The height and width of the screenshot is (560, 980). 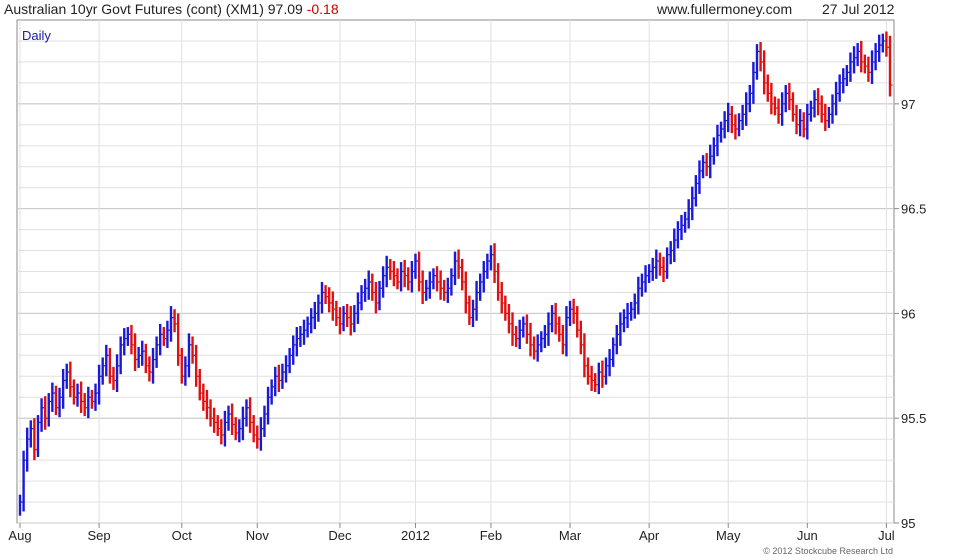 What do you see at coordinates (182, 535) in the screenshot?
I see `x-tick-label: Oct` at bounding box center [182, 535].